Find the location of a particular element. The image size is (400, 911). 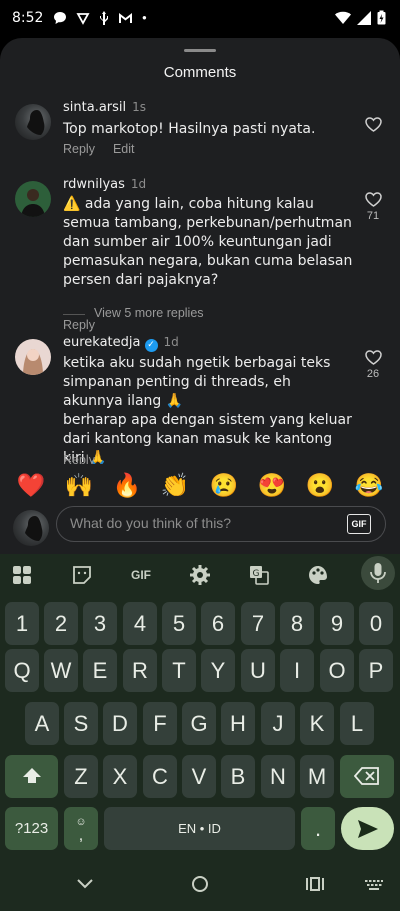

emoji-red-heart: ❤️ is located at coordinates (31, 485).